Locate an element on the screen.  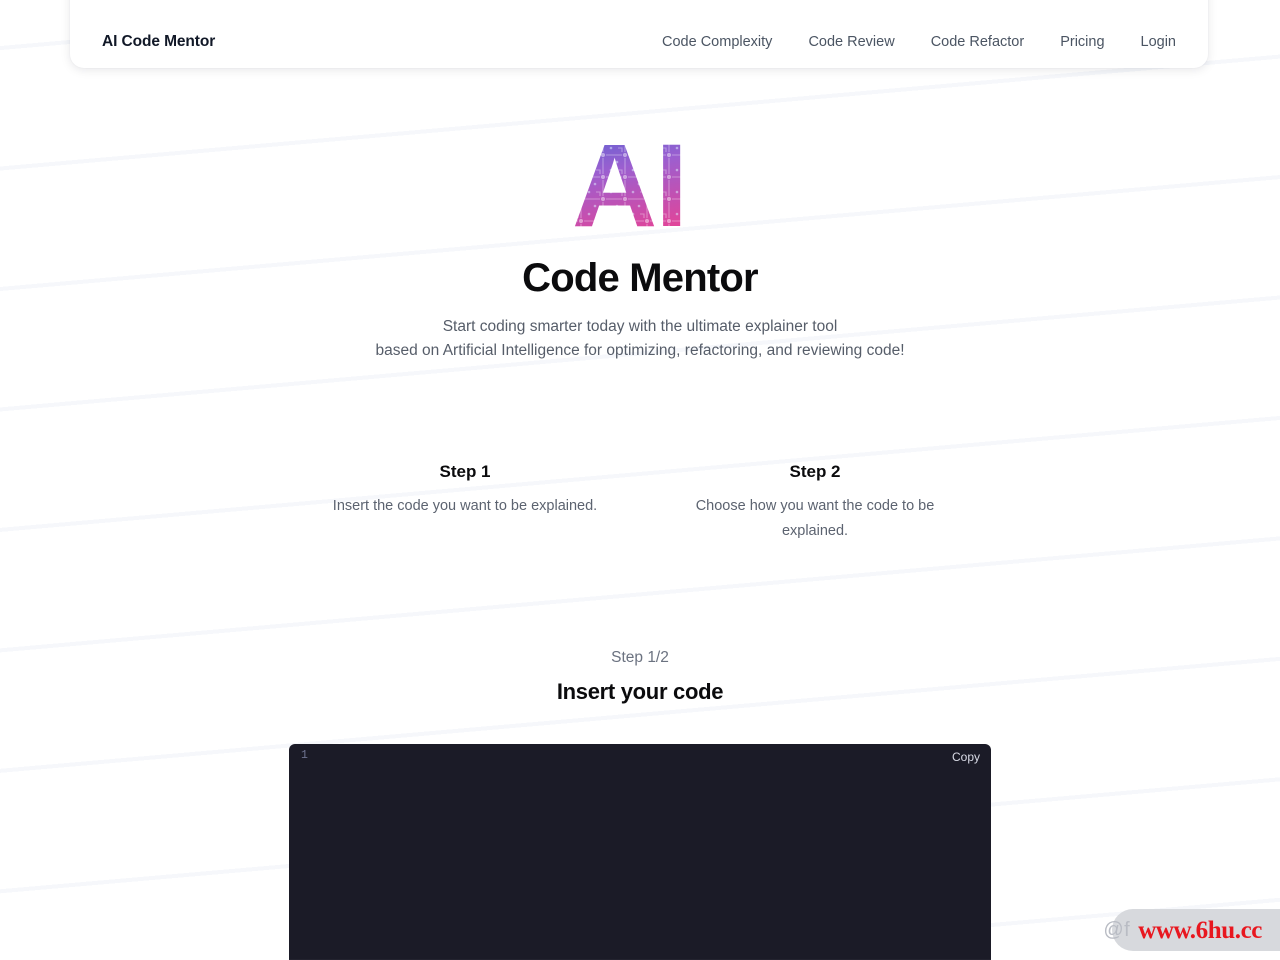
code-input-textarea is located at coordinates (640, 866).